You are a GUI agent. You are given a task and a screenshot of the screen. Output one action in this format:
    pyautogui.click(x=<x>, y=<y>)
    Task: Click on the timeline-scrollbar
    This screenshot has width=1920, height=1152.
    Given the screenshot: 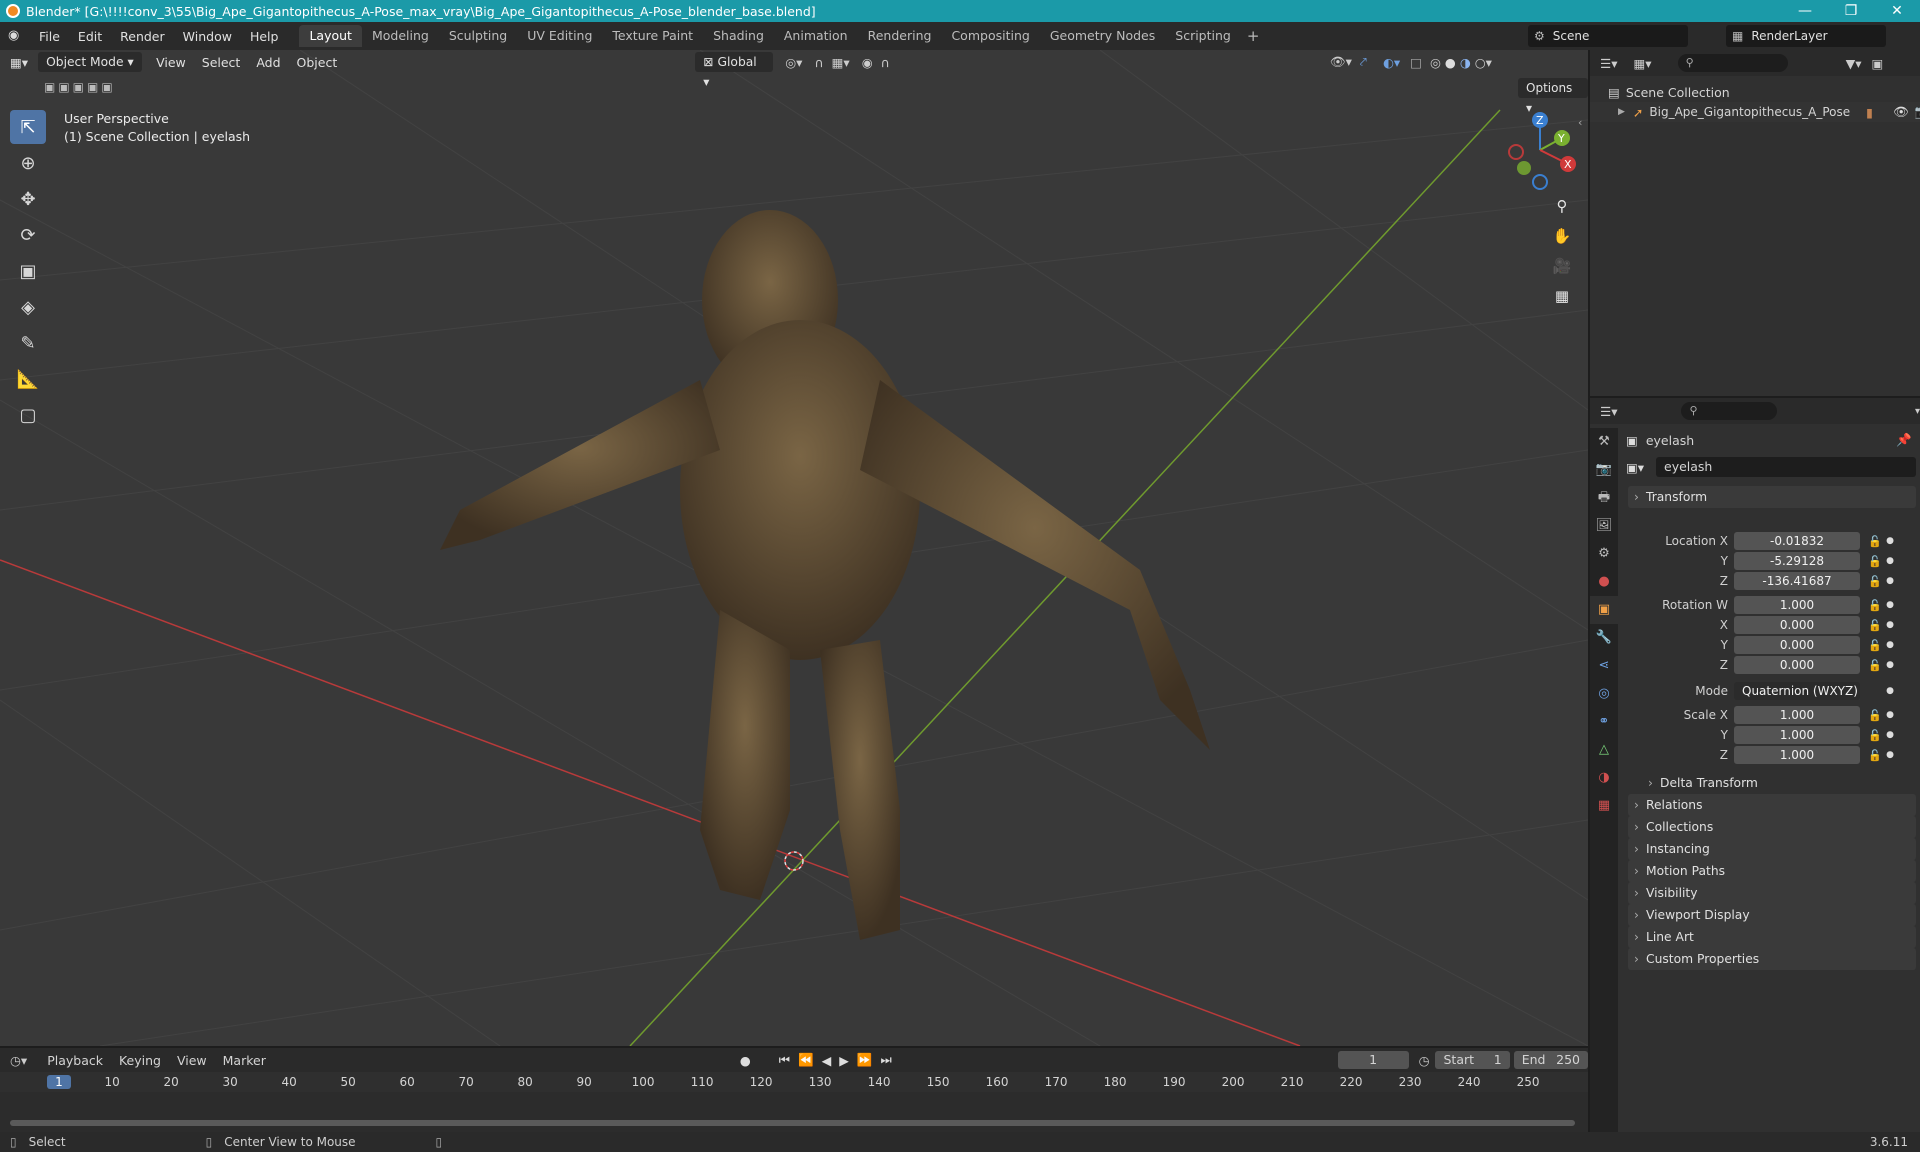 What is the action you would take?
    pyautogui.click(x=792, y=1123)
    